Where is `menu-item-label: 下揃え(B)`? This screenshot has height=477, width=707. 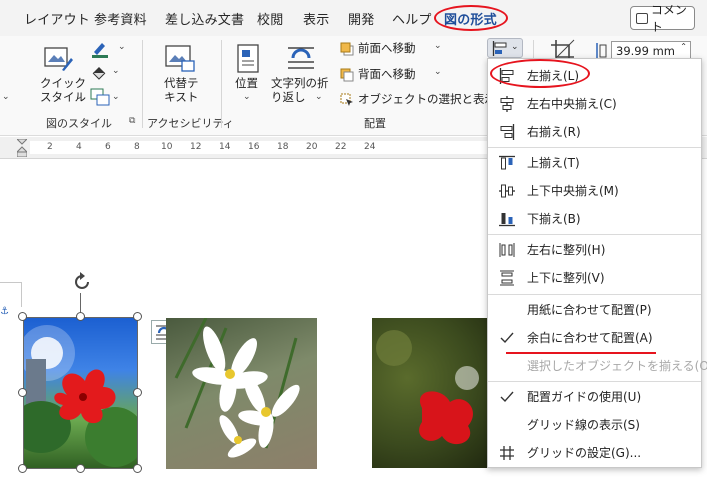
menu-item-label: 下揃え(B) is located at coordinates (554, 219).